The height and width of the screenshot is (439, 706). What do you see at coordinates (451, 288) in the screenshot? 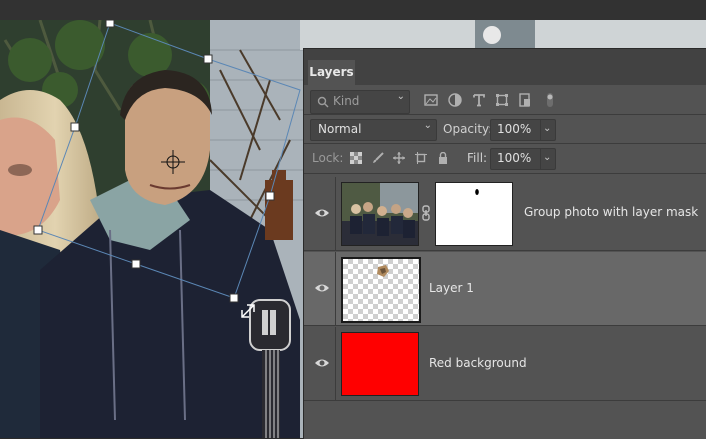
I see `layer-name: Layer 1` at bounding box center [451, 288].